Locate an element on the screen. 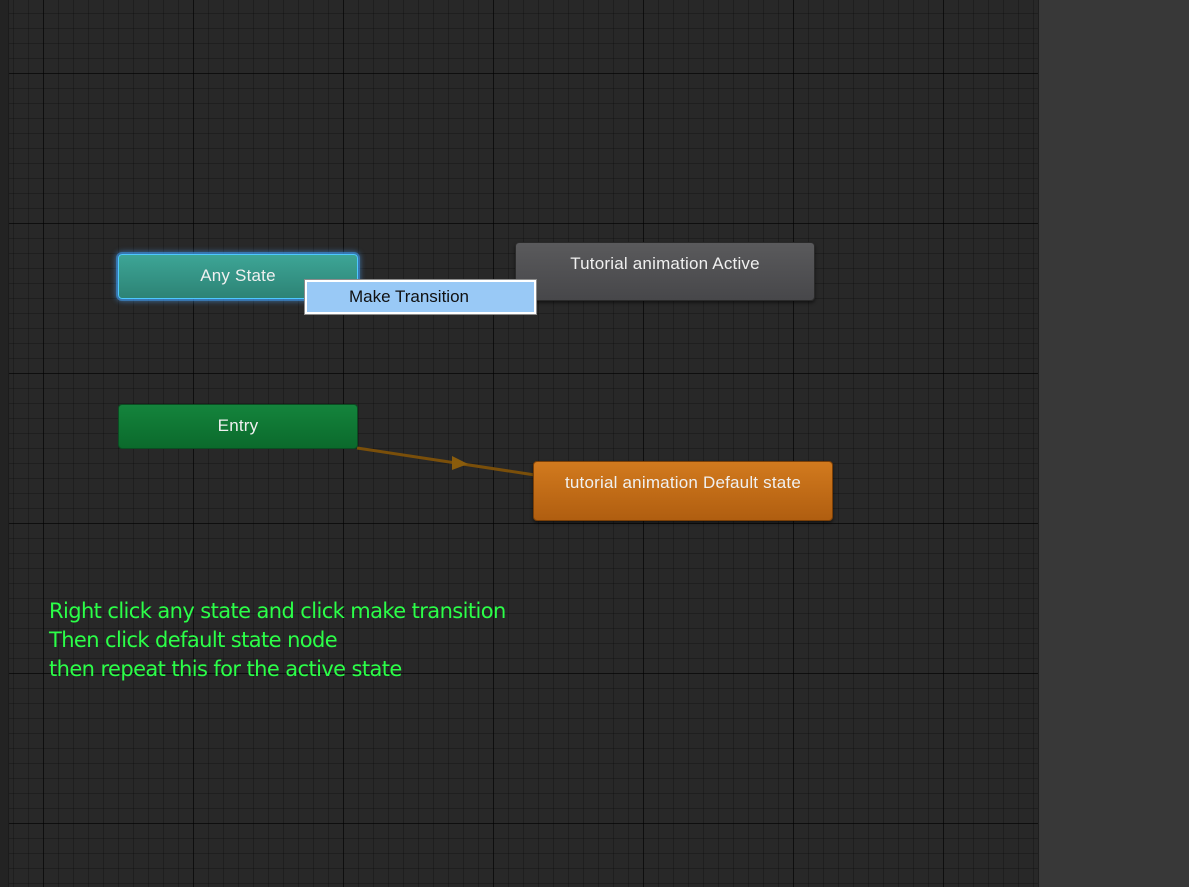 This screenshot has width=1189, height=887. any-state-label: Any State is located at coordinates (238, 275).